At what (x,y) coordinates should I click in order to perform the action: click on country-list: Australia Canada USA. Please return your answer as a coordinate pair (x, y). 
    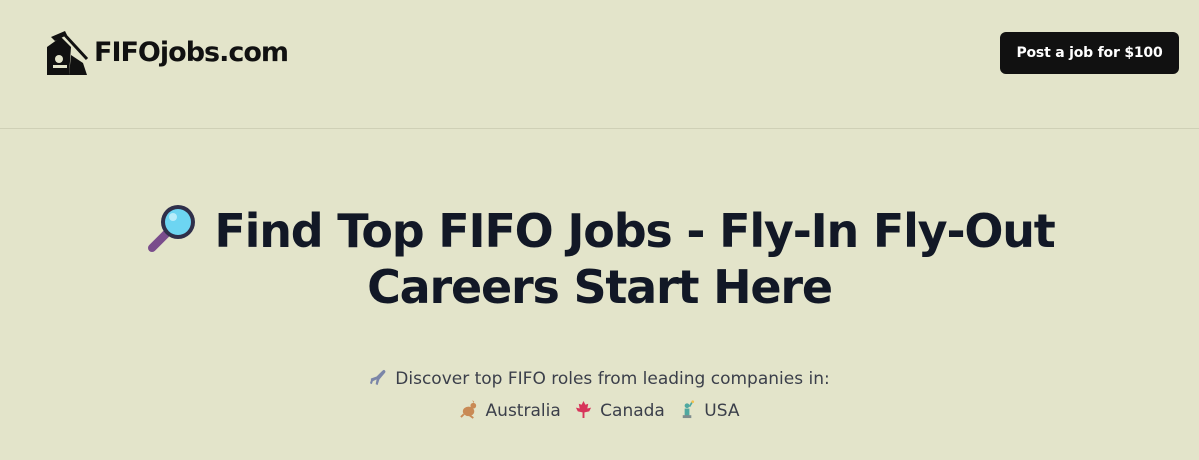
    Looking at the image, I should click on (599, 411).